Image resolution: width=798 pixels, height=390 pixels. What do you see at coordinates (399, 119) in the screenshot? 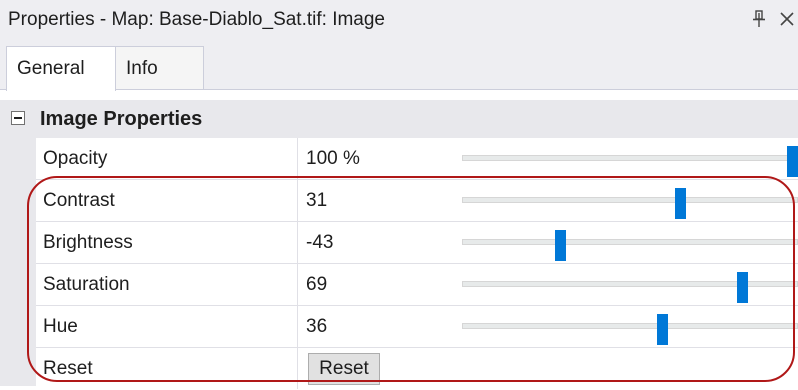
I see `section-header-image-properties: Image Properties` at bounding box center [399, 119].